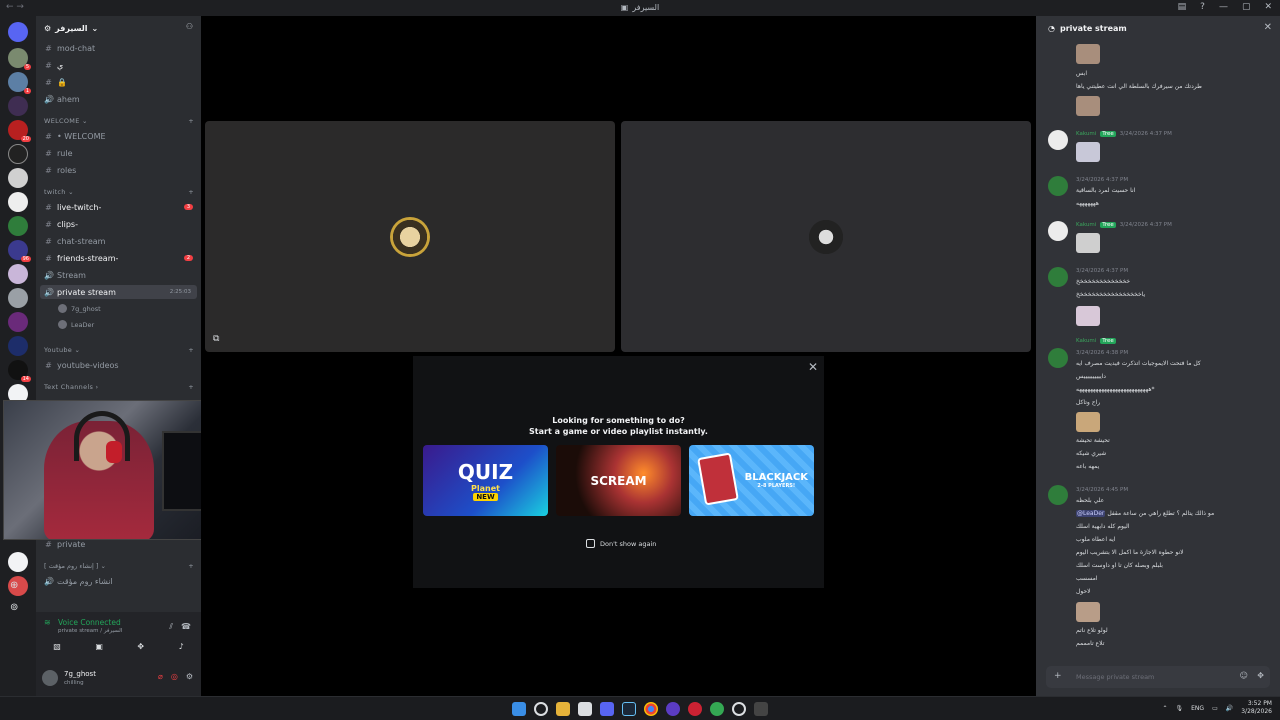 This screenshot has width=1280, height=720. Describe the element at coordinates (651, 709) in the screenshot. I see `chrome-icon` at that location.